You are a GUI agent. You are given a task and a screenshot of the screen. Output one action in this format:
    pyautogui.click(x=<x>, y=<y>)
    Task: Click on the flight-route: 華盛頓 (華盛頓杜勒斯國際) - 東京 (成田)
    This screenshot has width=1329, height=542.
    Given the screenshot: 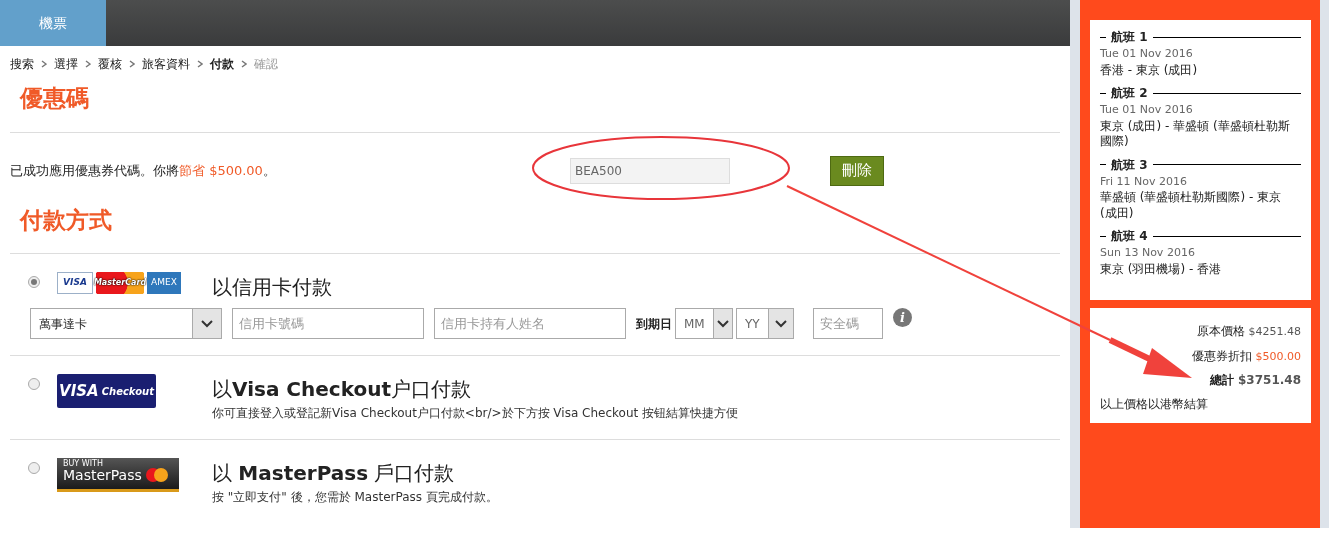 What is the action you would take?
    pyautogui.click(x=1191, y=206)
    